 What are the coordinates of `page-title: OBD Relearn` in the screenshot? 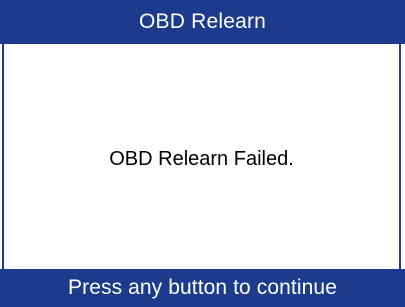 It's located at (202, 21).